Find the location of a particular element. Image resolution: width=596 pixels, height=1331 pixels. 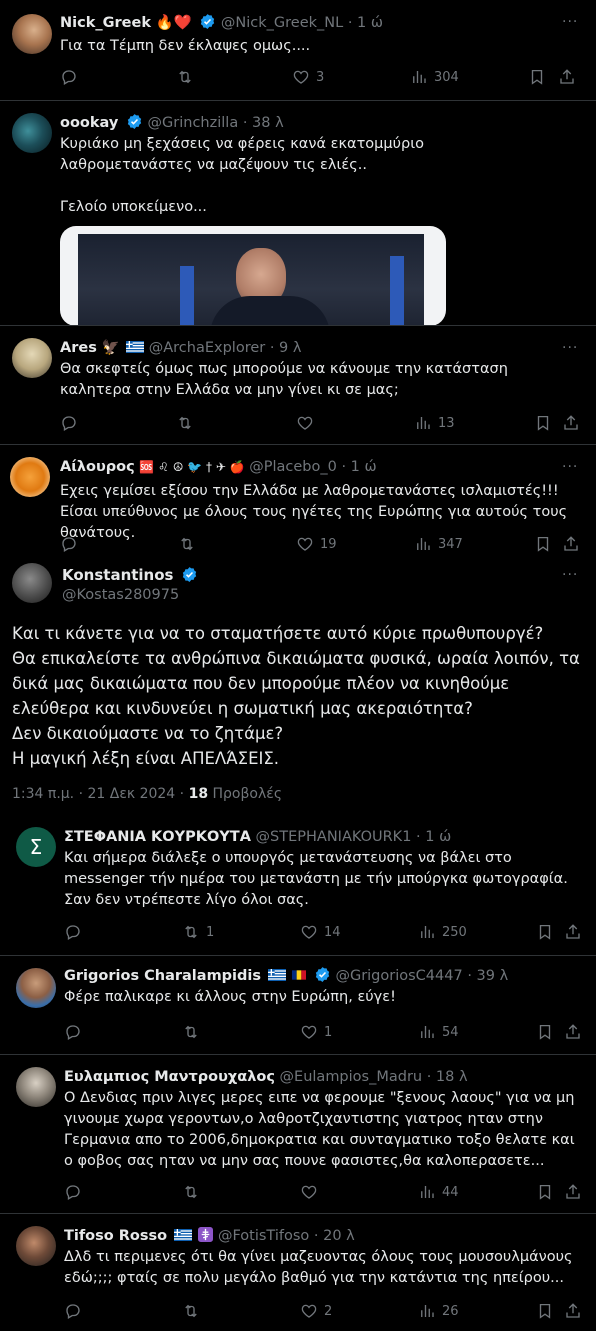

author-handle: @ArchaExplorer is located at coordinates (207, 348).